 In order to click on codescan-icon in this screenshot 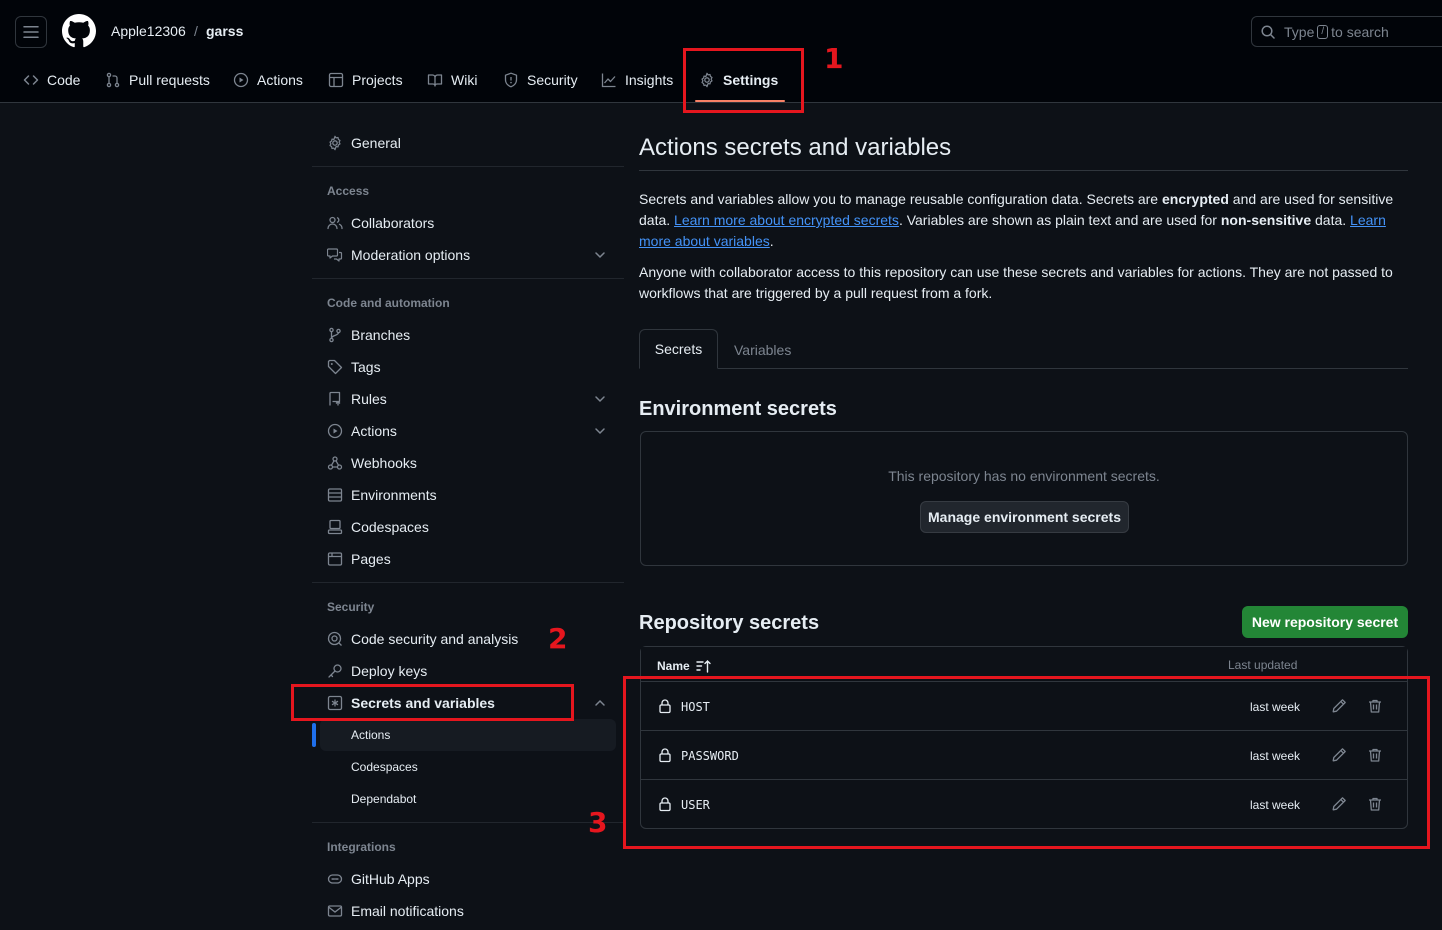, I will do `click(334, 638)`.